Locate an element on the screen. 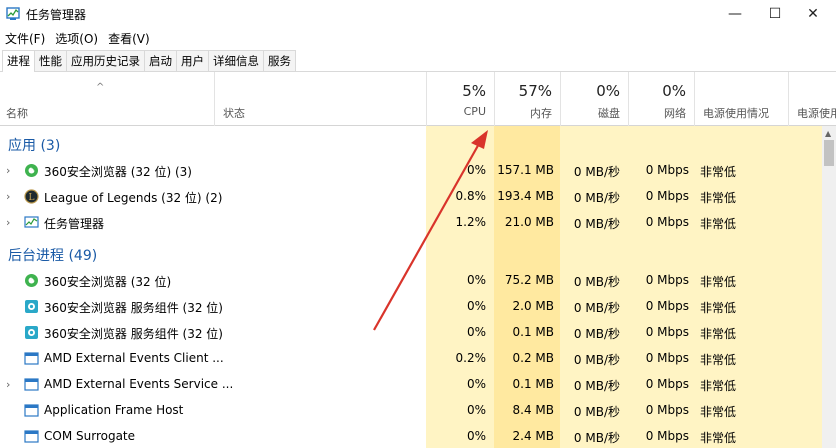 The height and width of the screenshot is (448, 836). column-power-label: 电源使用情况 is located at coordinates (736, 113).